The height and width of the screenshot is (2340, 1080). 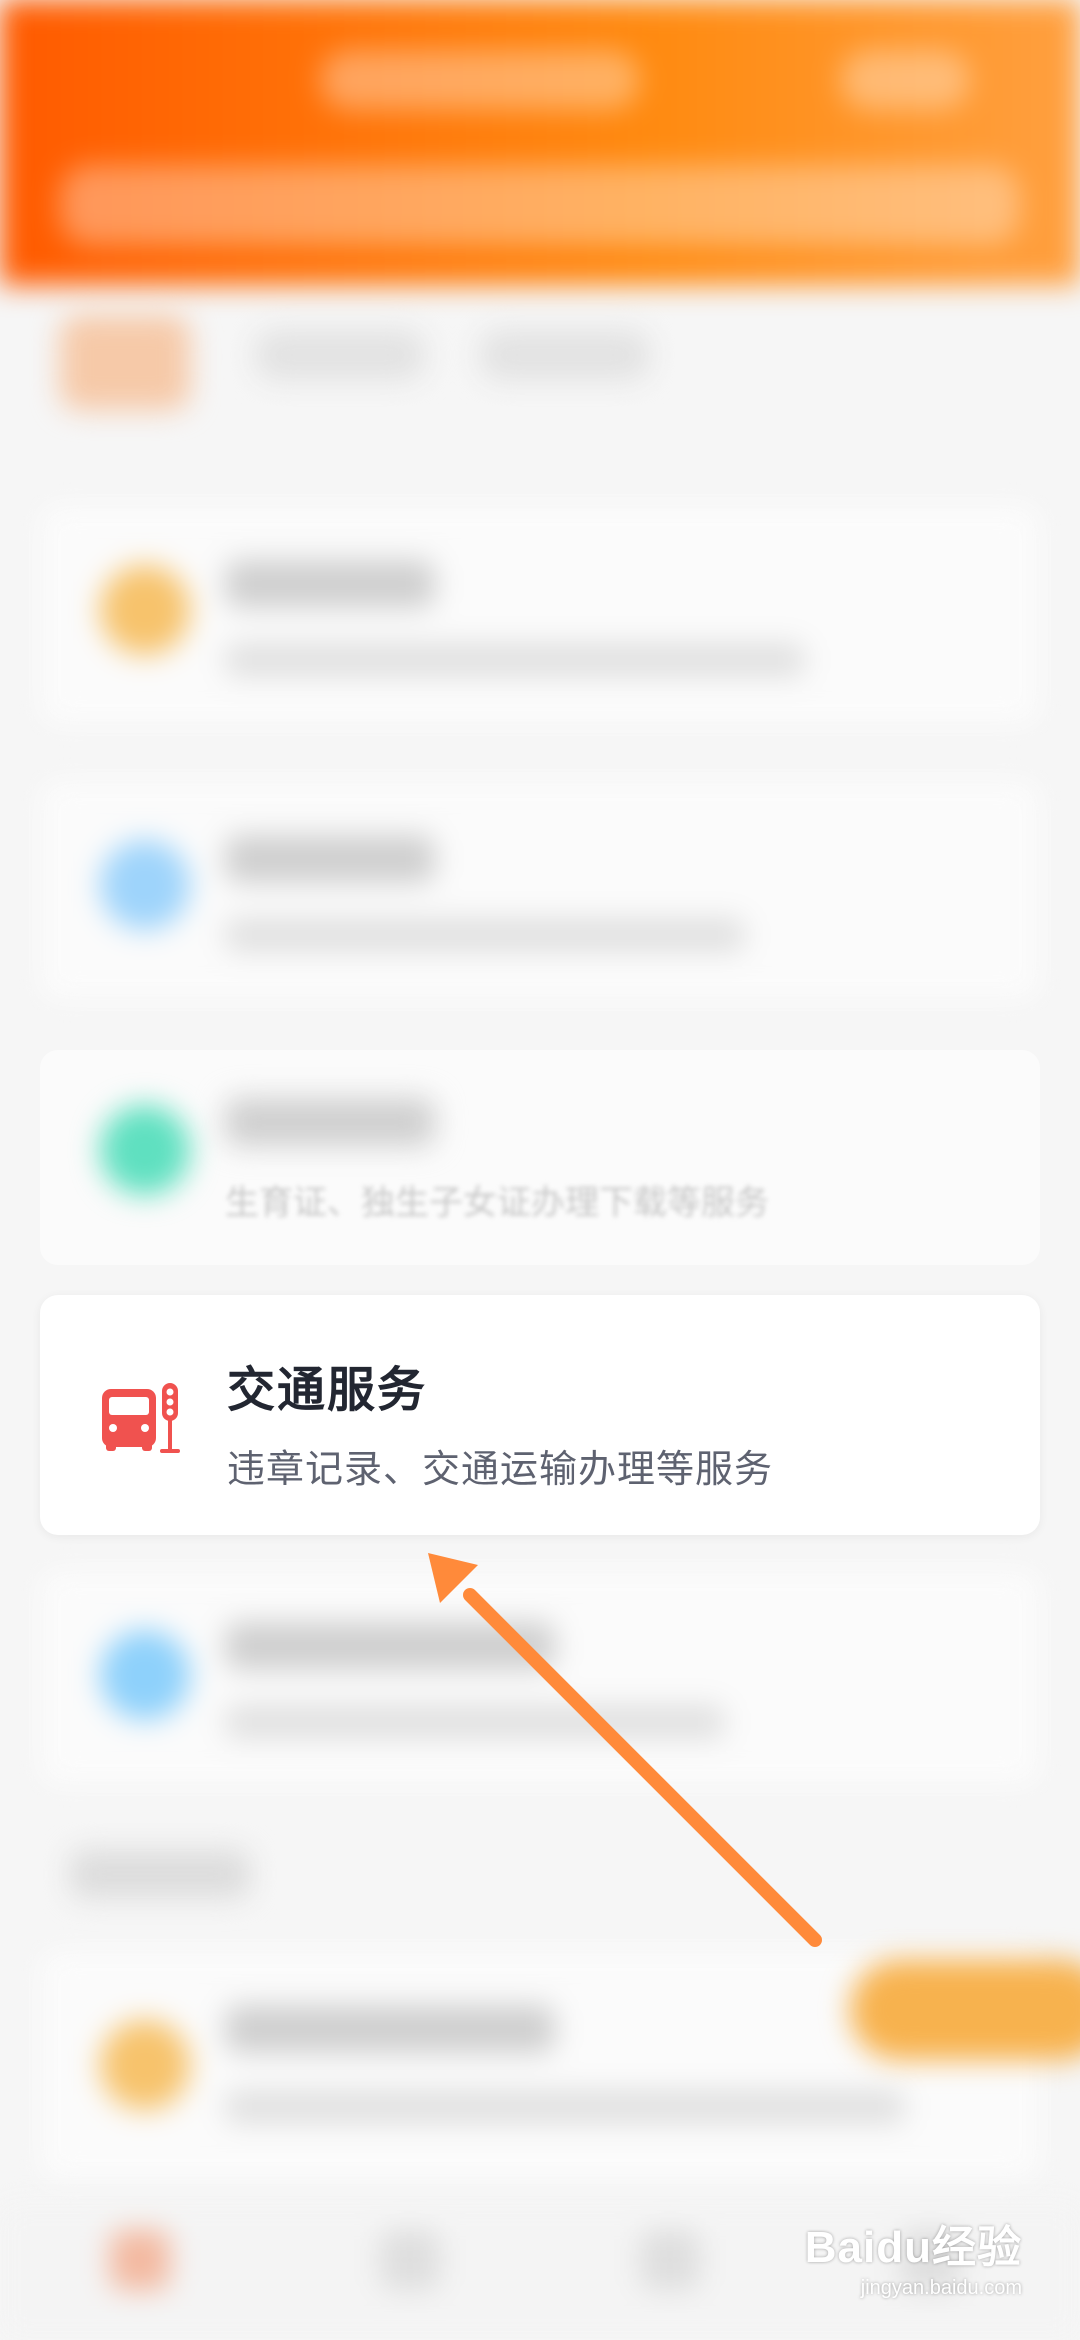 What do you see at coordinates (913, 2247) in the screenshot?
I see `watermark-brand: Baidu经验` at bounding box center [913, 2247].